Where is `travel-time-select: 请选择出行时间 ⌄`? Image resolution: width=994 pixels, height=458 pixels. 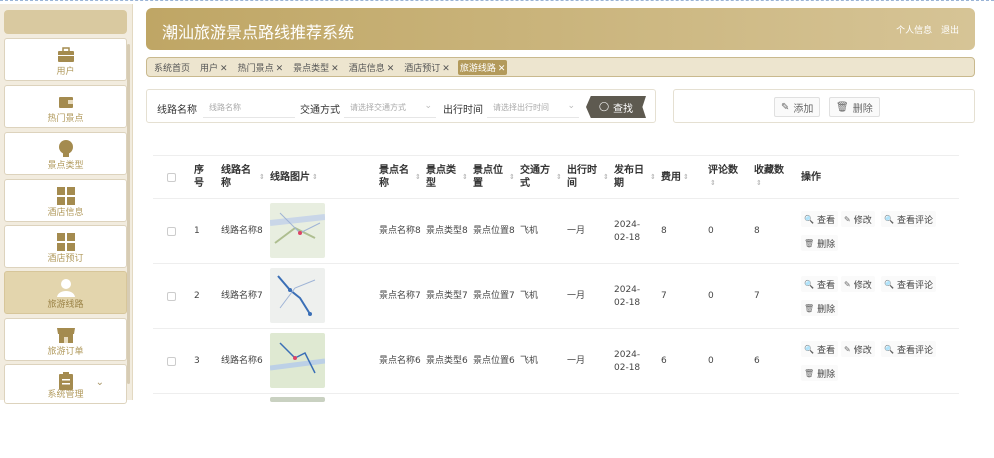 travel-time-select: 请选择出行时间 ⌄ is located at coordinates (533, 107).